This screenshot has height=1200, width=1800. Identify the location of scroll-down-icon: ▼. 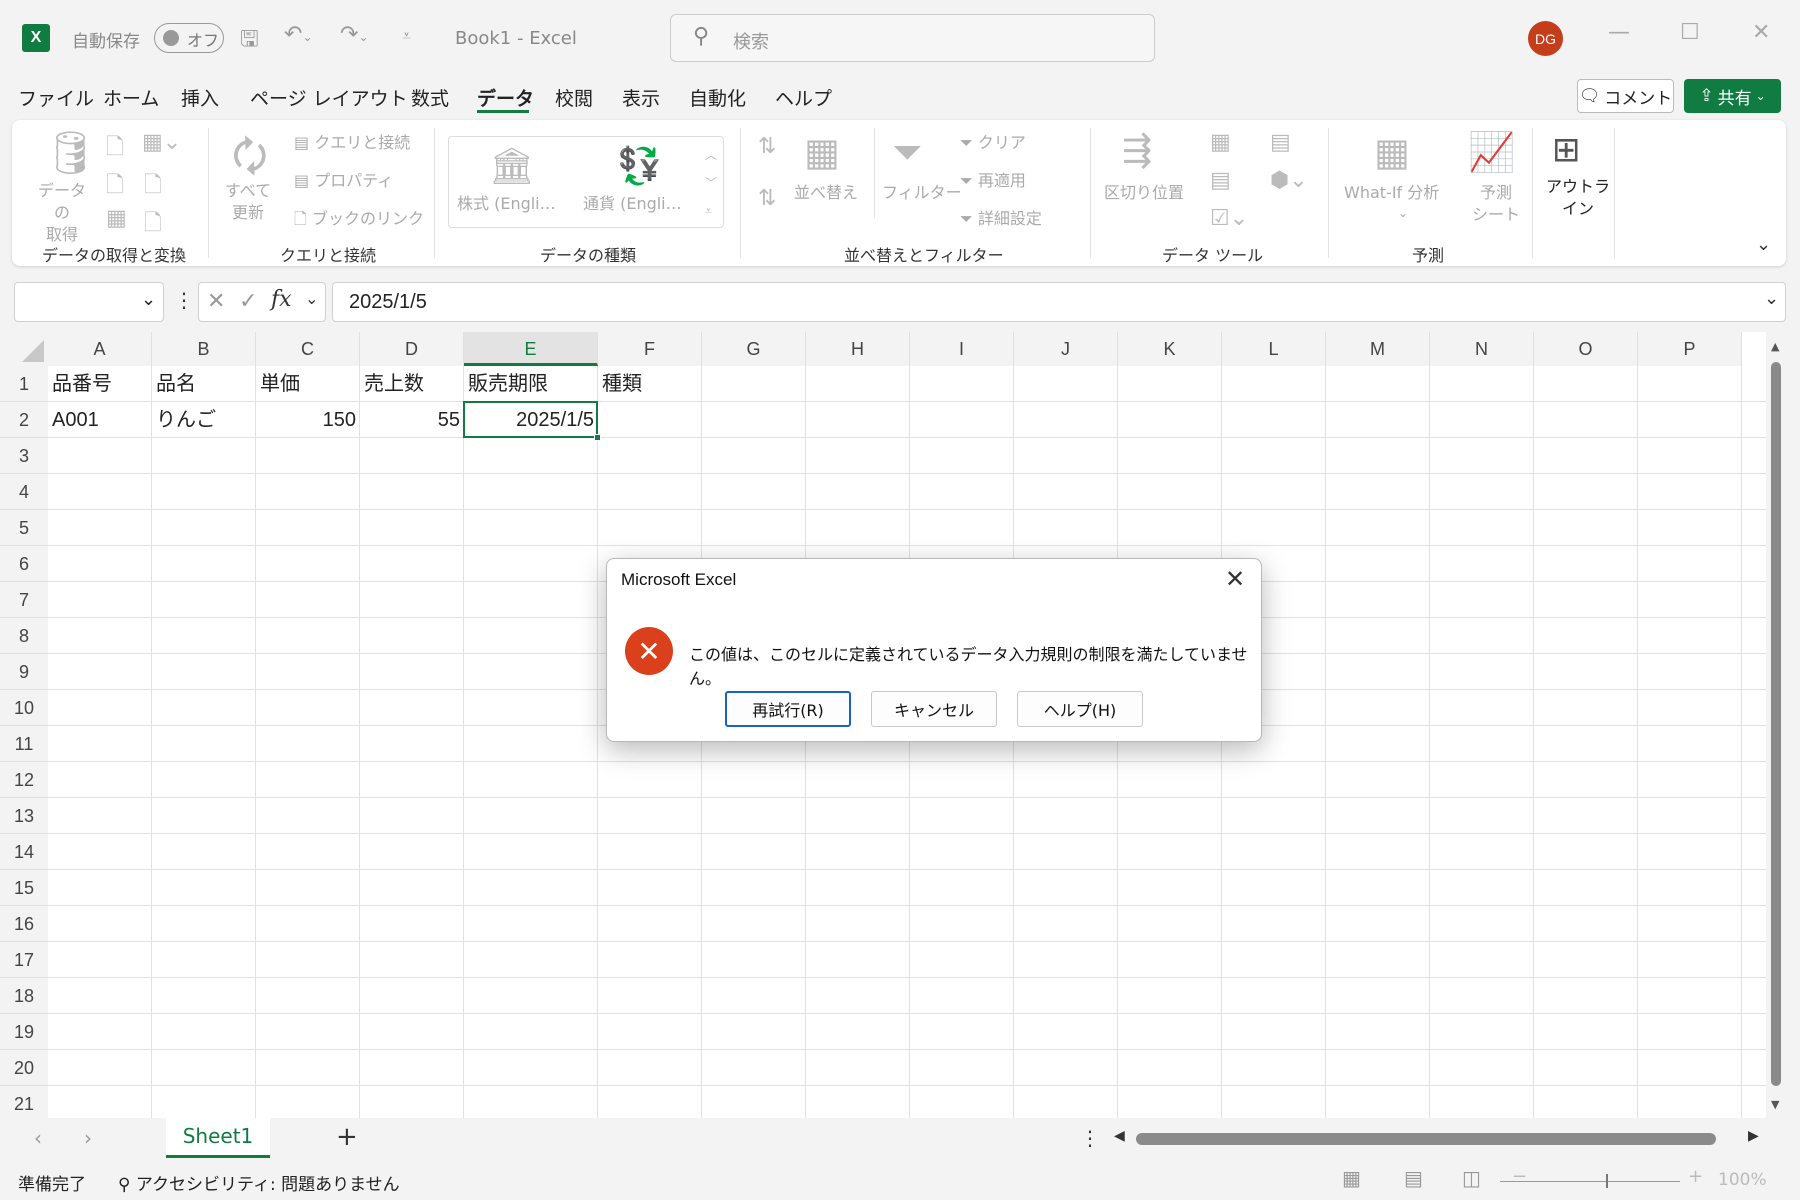
(1775, 1104).